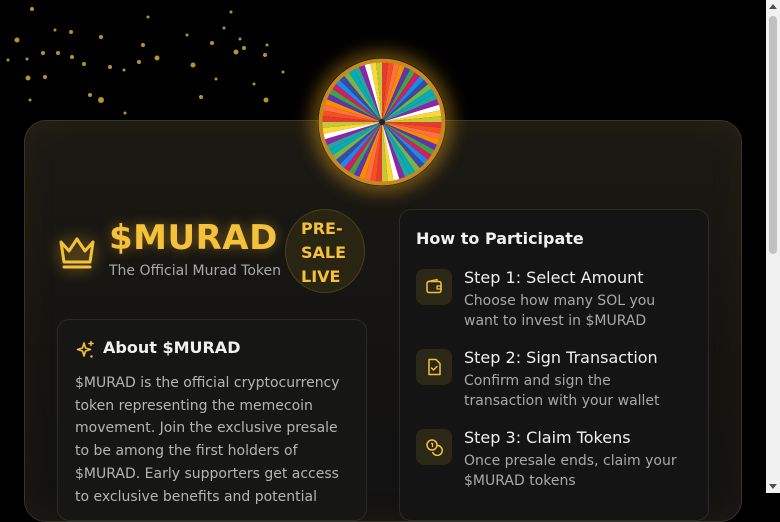 The width and height of the screenshot is (780, 522). Describe the element at coordinates (321, 276) in the screenshot. I see `badge-line-3: LIVE` at that location.